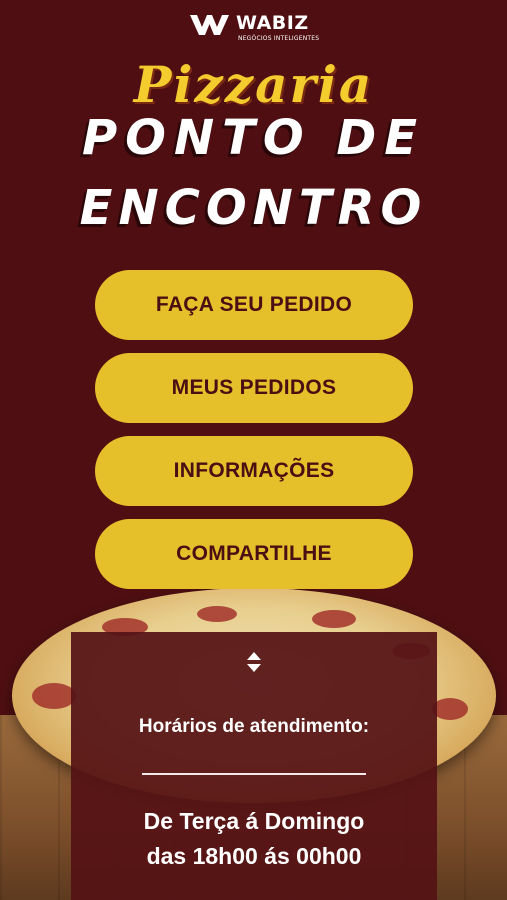 Image resolution: width=507 pixels, height=900 pixels. What do you see at coordinates (253, 138) in the screenshot?
I see `page-title-line-1: PONTO DE` at bounding box center [253, 138].